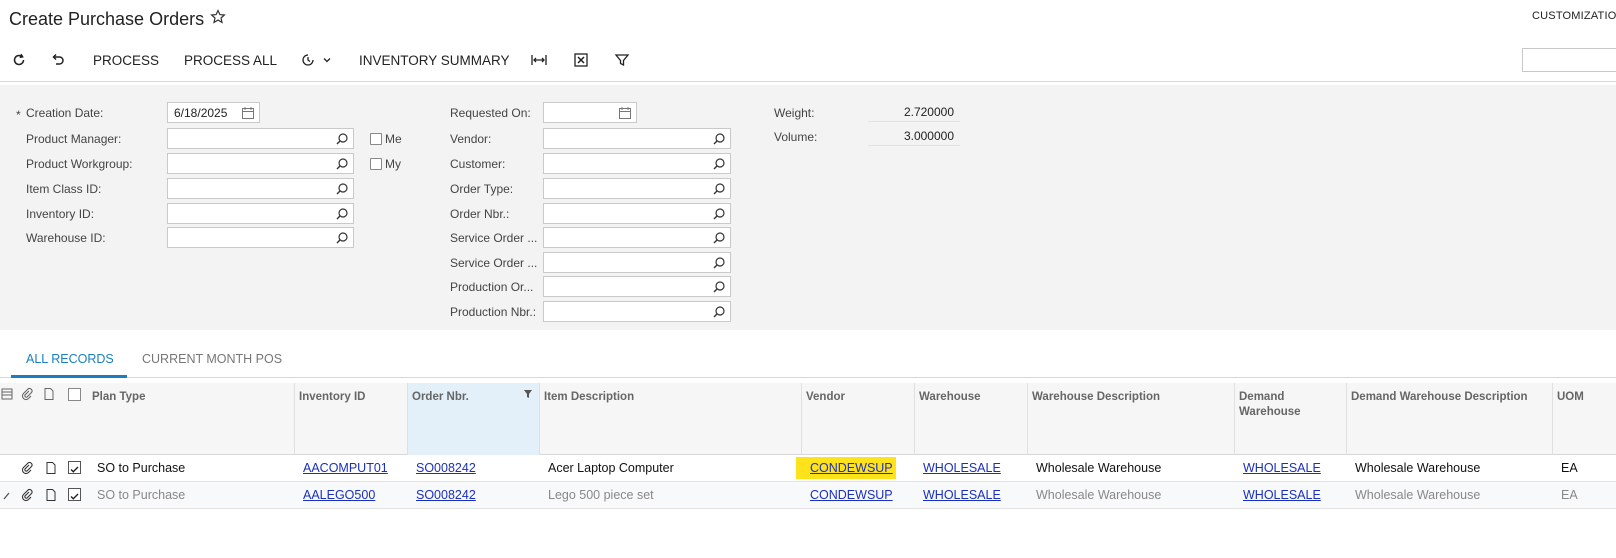 The image size is (1616, 558). I want to click on column-demand-warehouse: Demand Warehouse, so click(1291, 419).